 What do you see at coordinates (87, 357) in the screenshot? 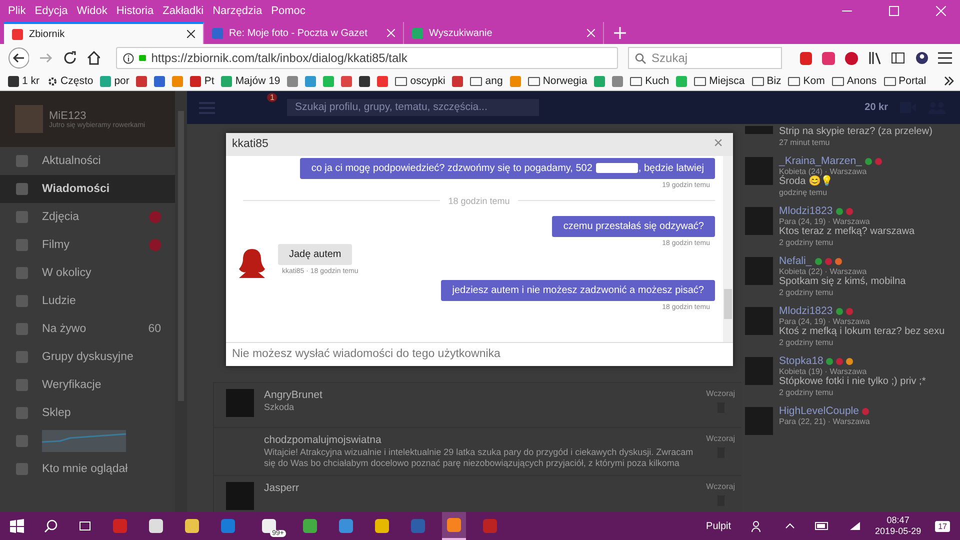
I see `sidebar-item: Grupy dyskusyjne` at bounding box center [87, 357].